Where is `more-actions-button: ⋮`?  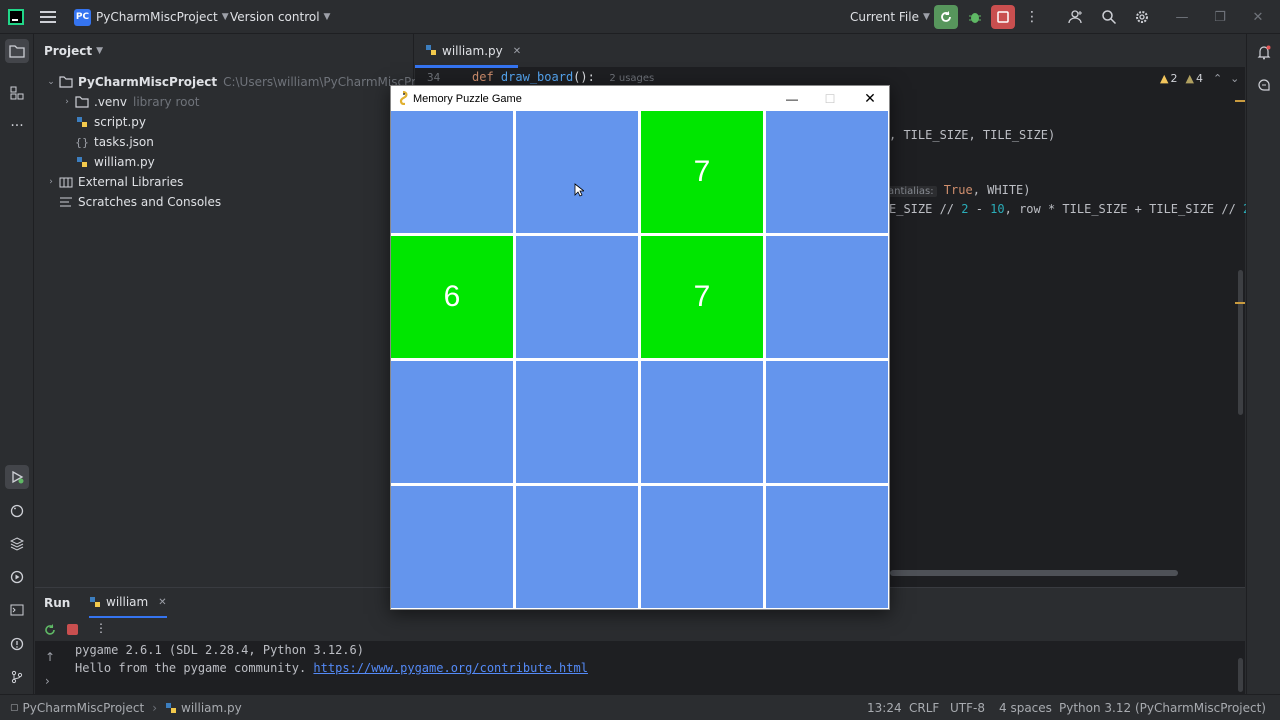 more-actions-button: ⋮ is located at coordinates (1032, 17).